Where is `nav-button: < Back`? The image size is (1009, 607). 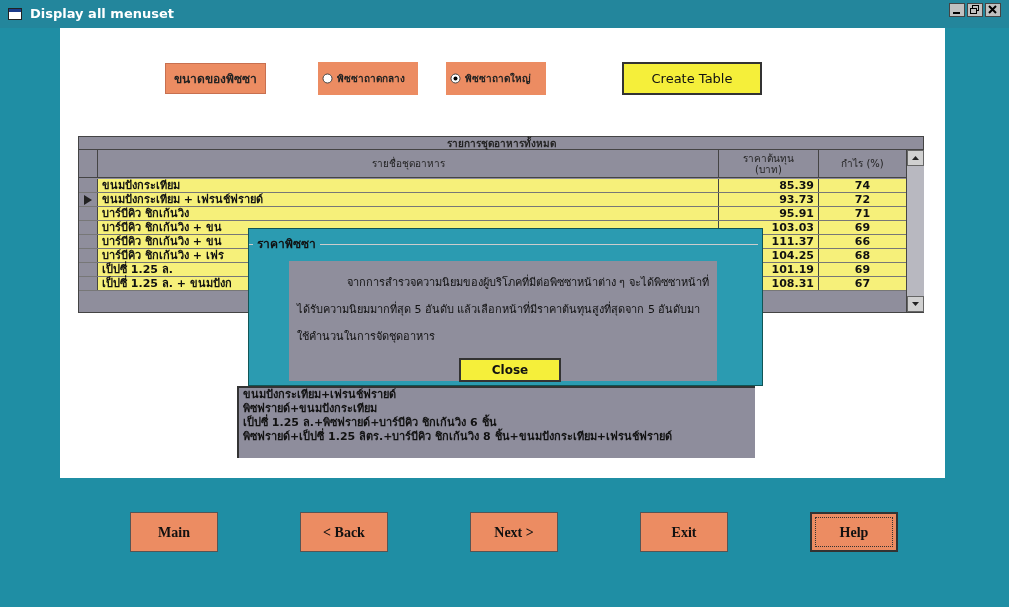 nav-button: < Back is located at coordinates (344, 532).